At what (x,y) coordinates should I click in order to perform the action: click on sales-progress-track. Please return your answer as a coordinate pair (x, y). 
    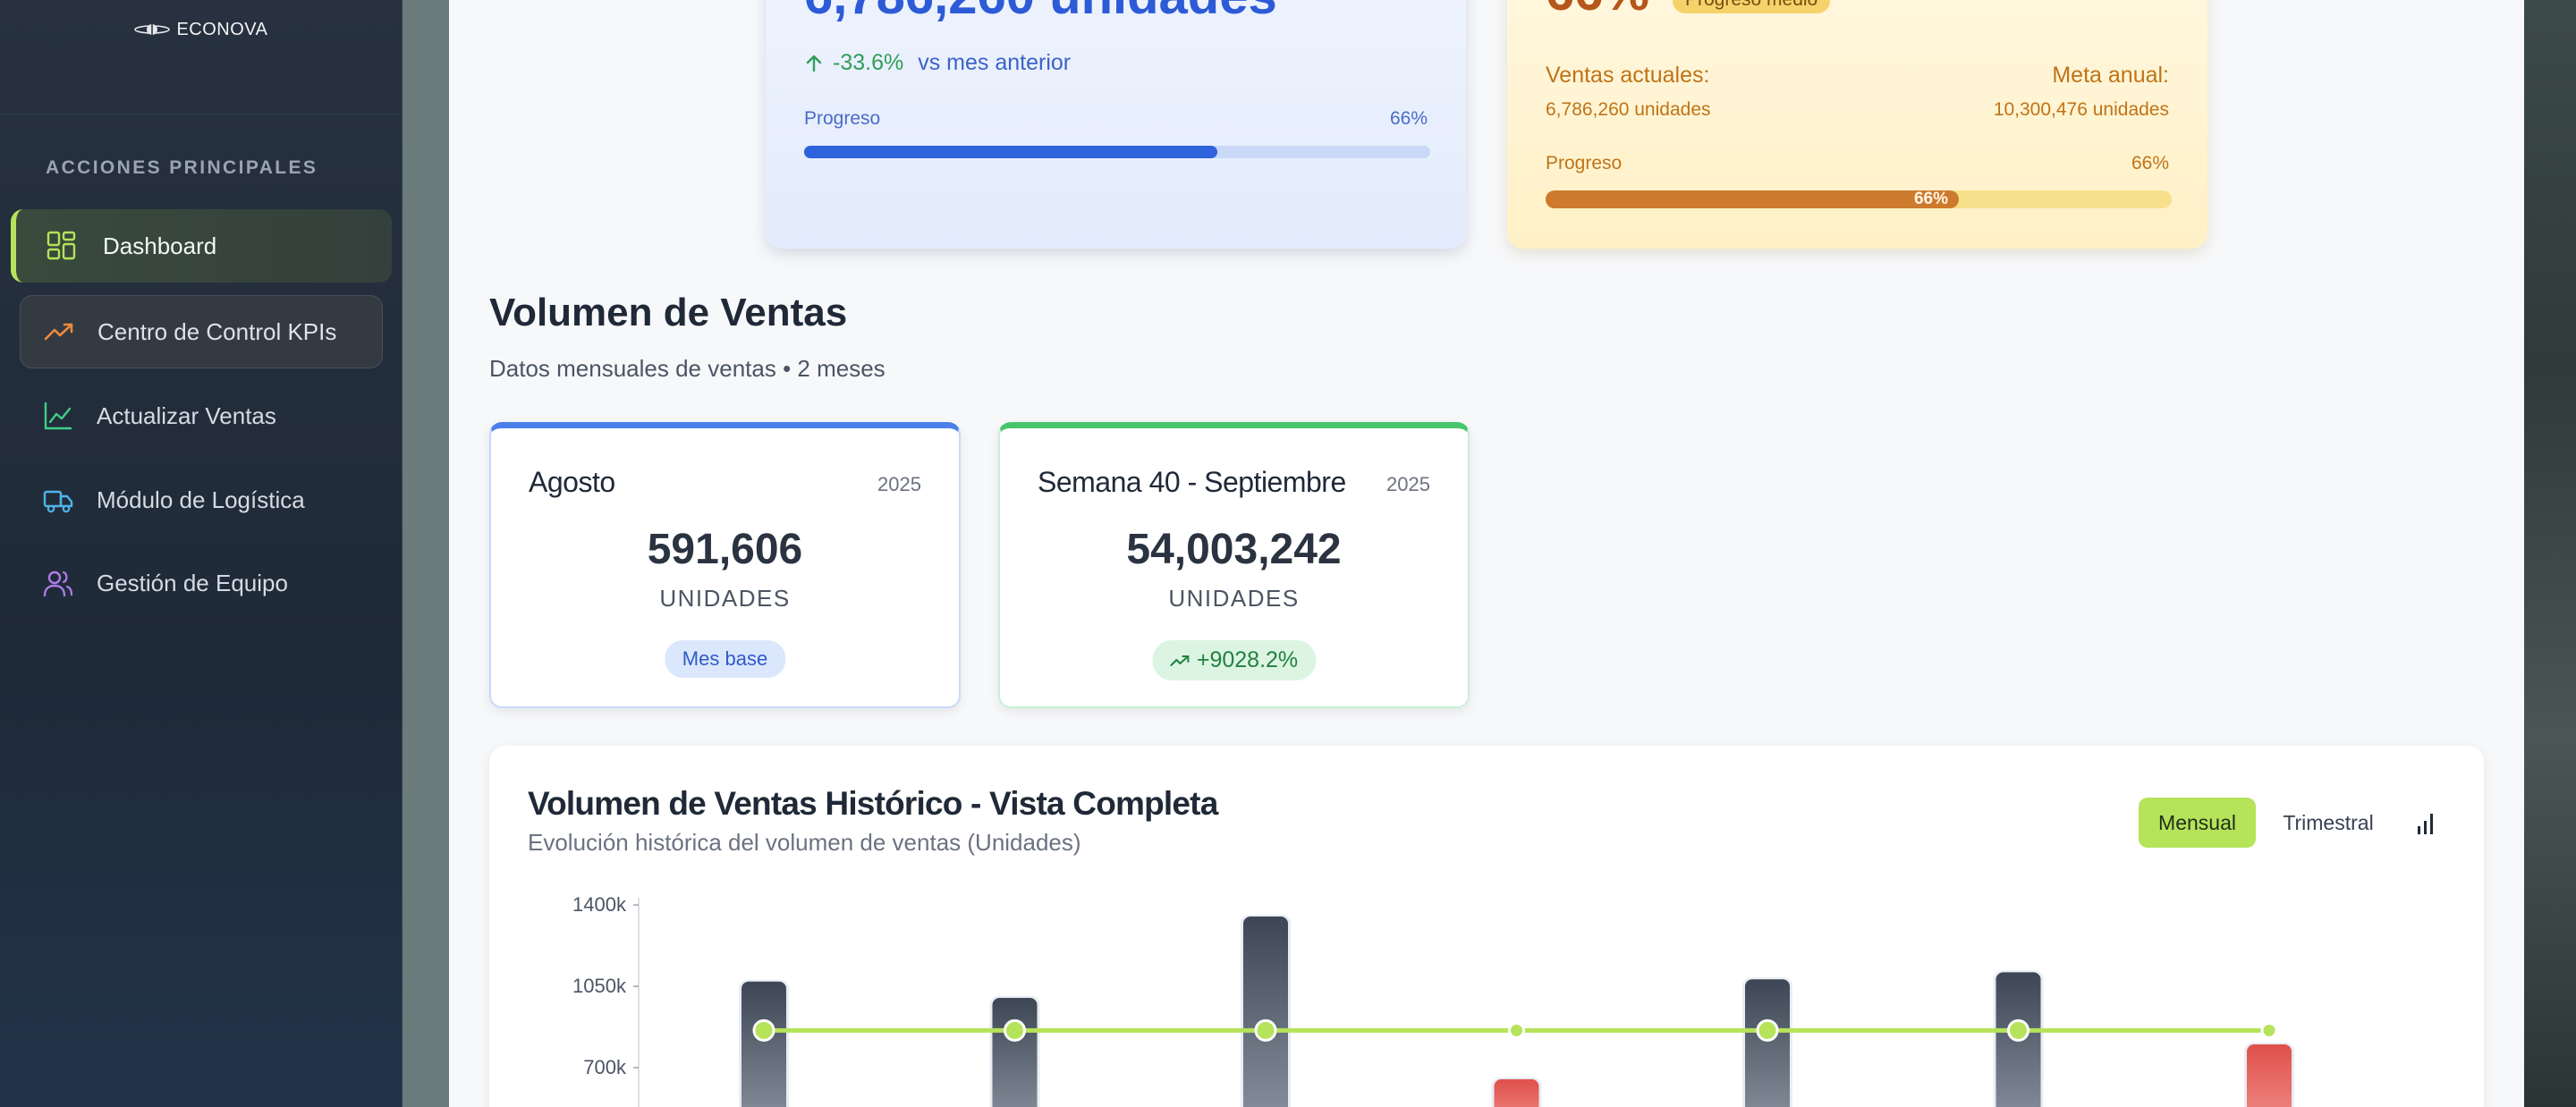
    Looking at the image, I should click on (1117, 152).